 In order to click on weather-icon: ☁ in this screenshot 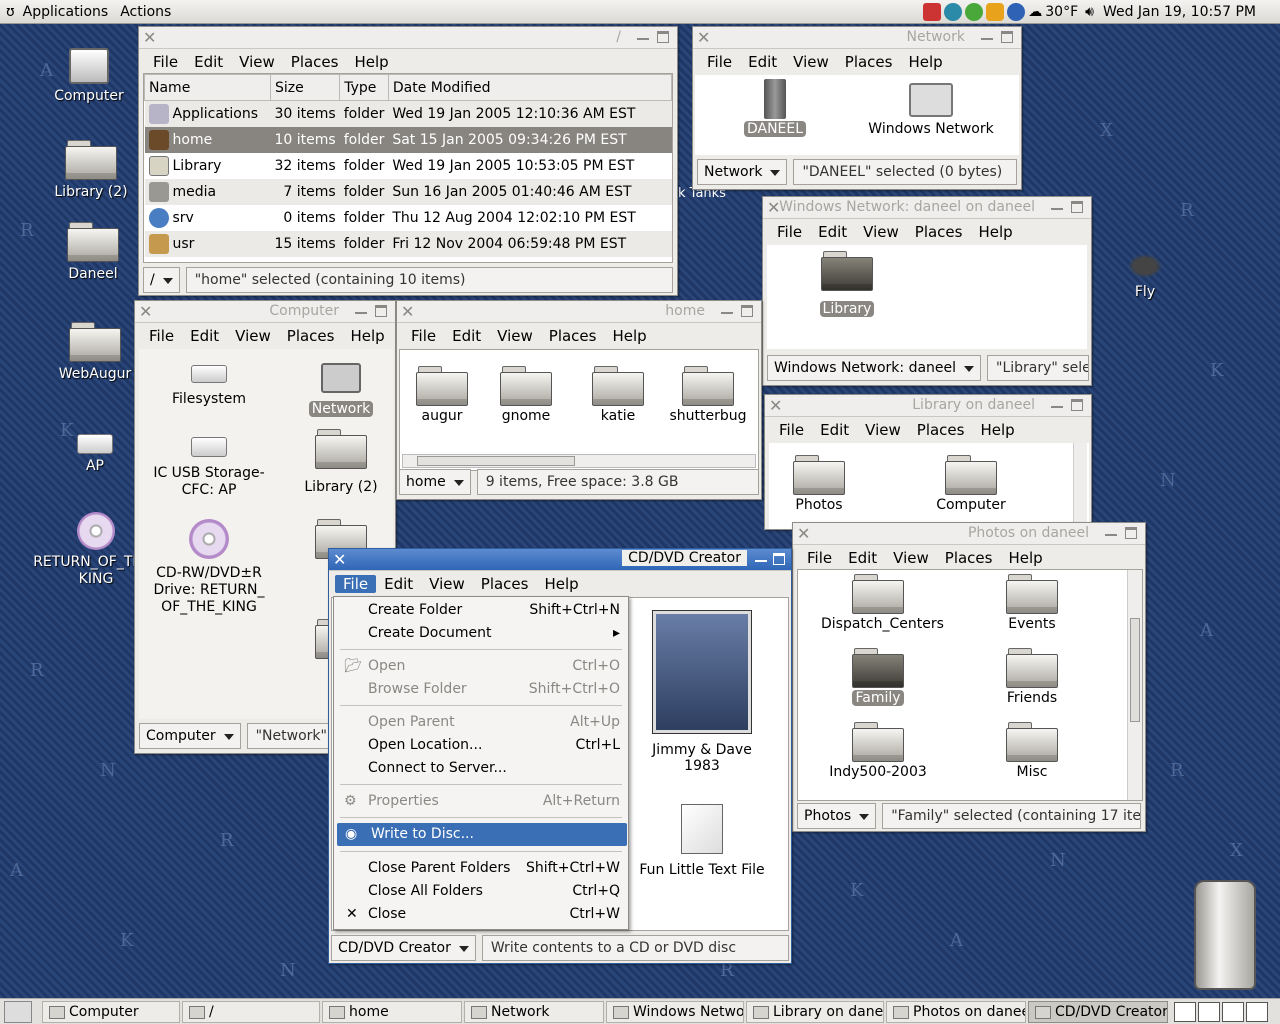, I will do `click(1035, 12)`.